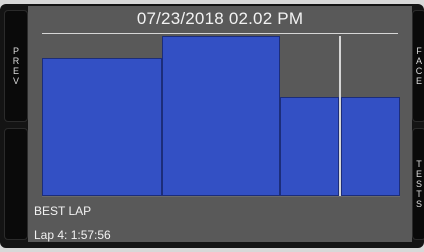 The width and height of the screenshot is (424, 252). Describe the element at coordinates (16, 184) in the screenshot. I see `left-lower-button` at that location.